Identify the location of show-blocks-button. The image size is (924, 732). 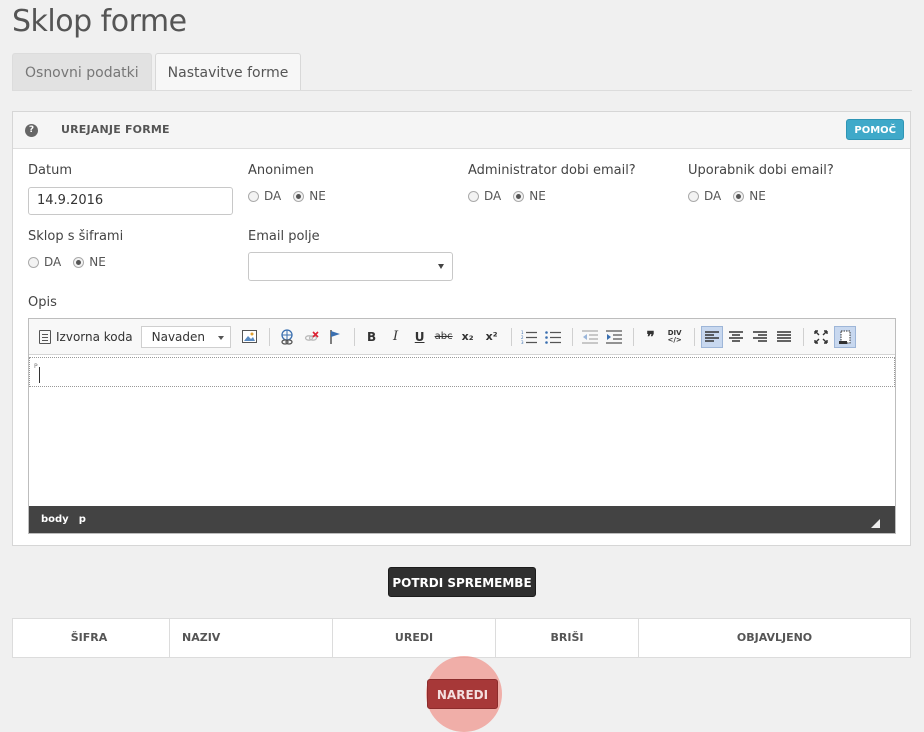
(844, 336).